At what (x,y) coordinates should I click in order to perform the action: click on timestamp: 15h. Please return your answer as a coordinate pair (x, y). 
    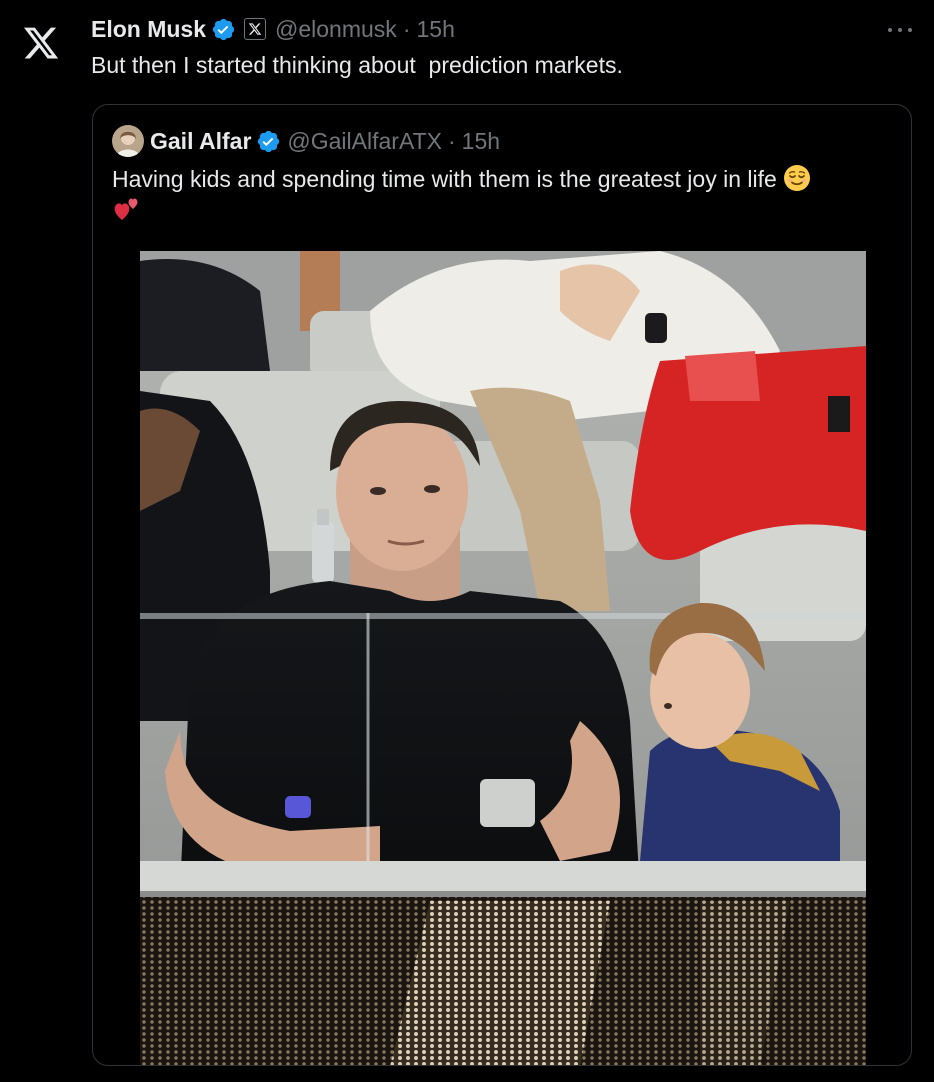
    Looking at the image, I should click on (435, 29).